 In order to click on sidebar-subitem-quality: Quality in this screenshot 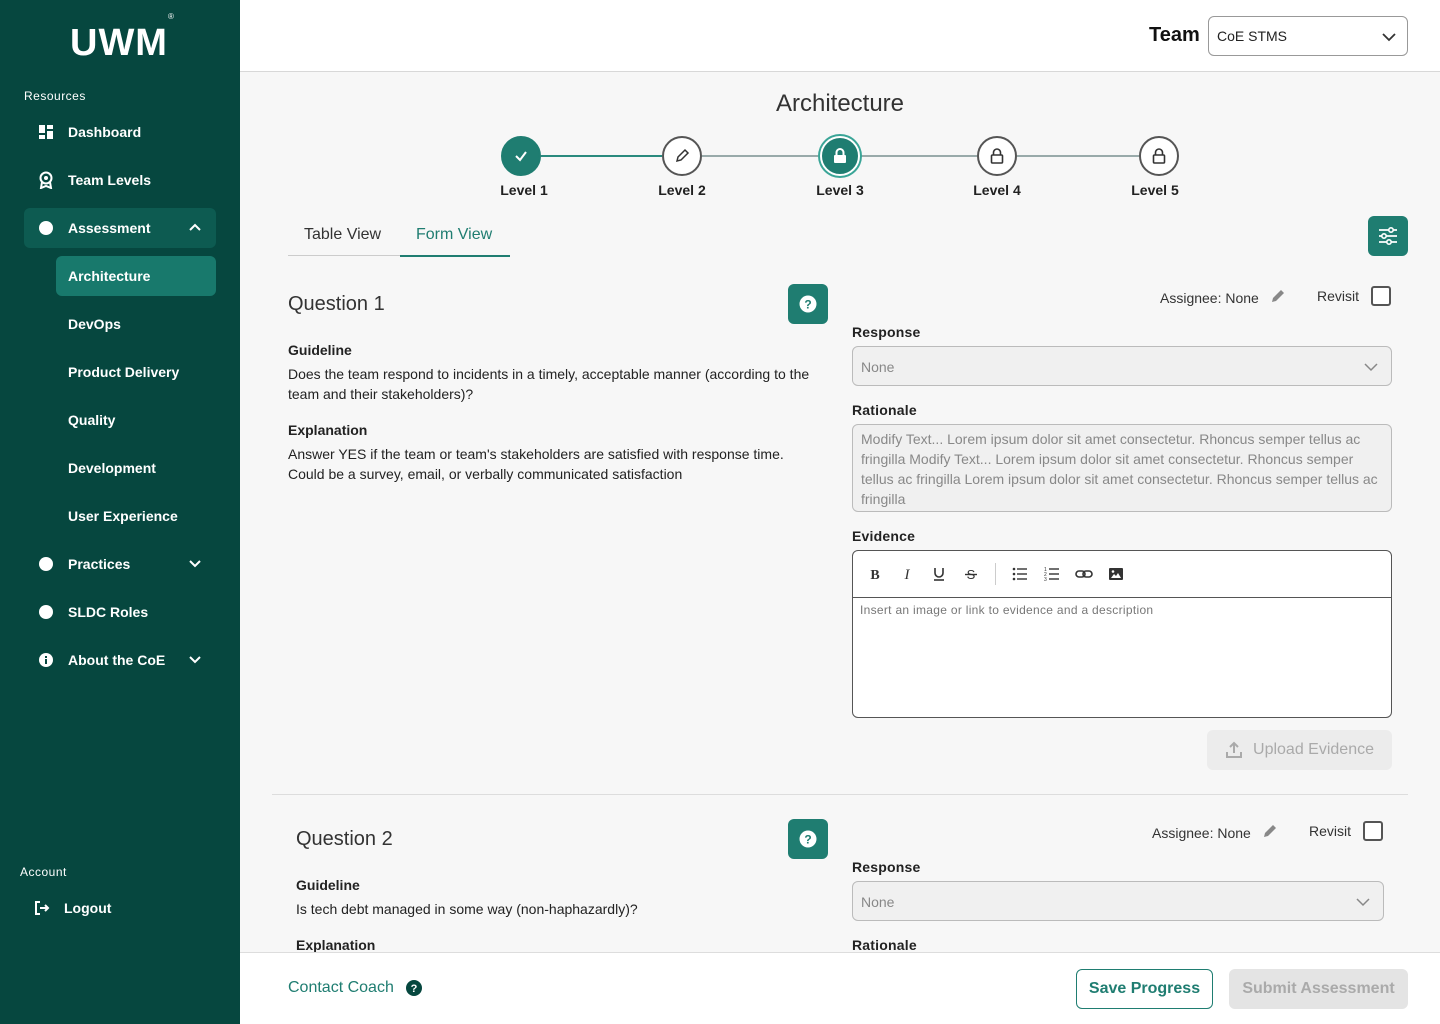, I will do `click(136, 420)`.